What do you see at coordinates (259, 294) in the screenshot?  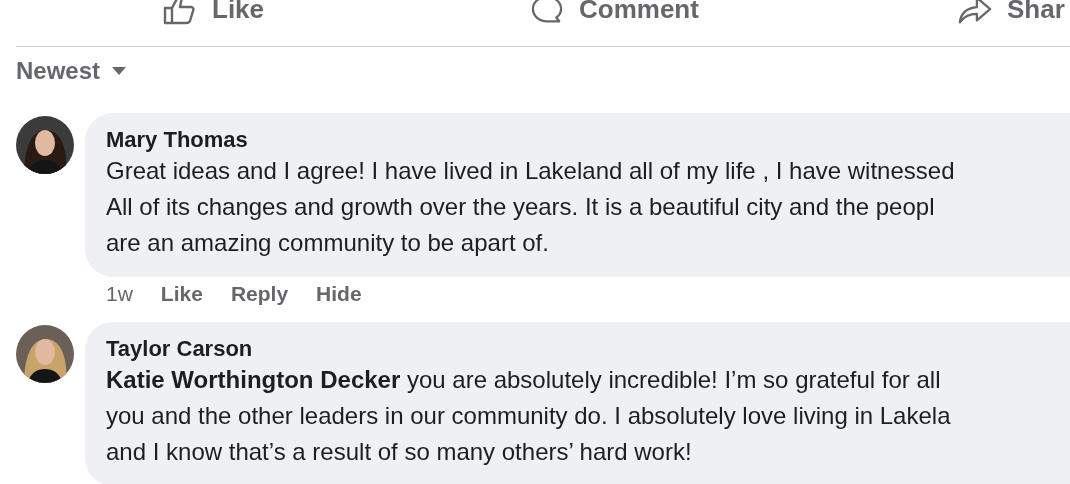 I see `comment-action-link: Reply` at bounding box center [259, 294].